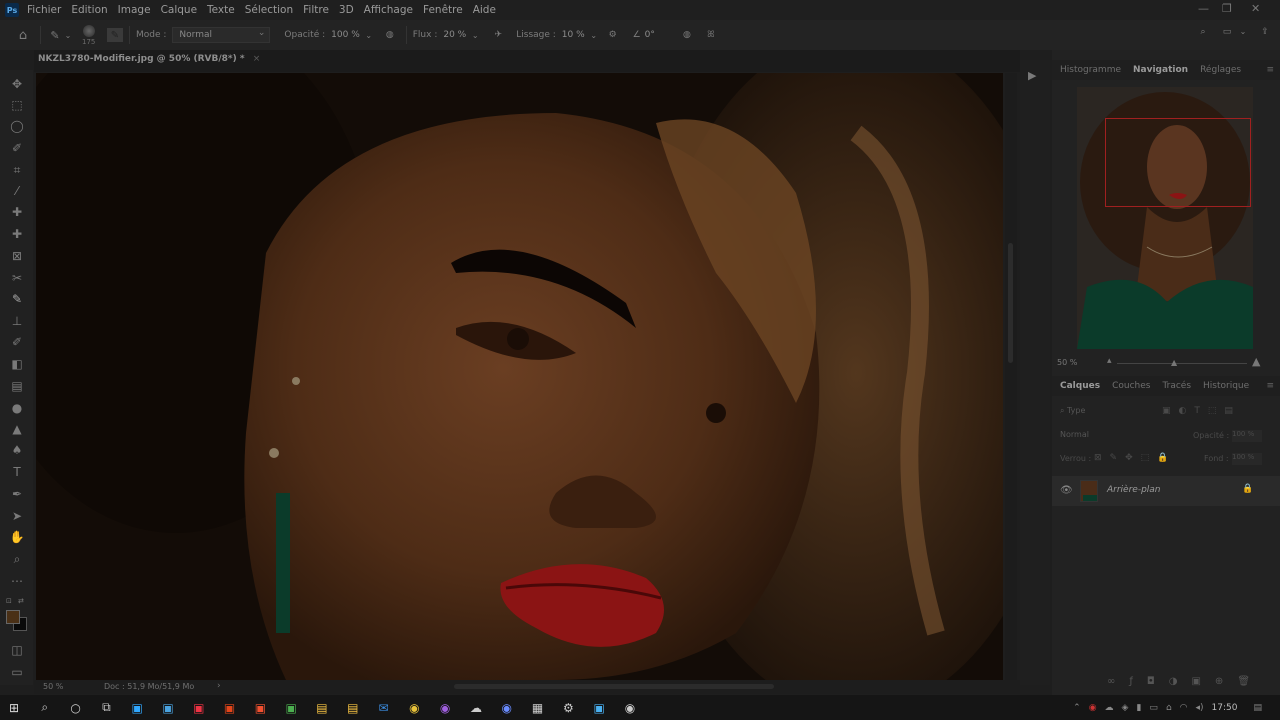 Image resolution: width=1280 pixels, height=720 pixels. Describe the element at coordinates (1138, 708) in the screenshot. I see `usb-tray-icon: ▮` at that location.